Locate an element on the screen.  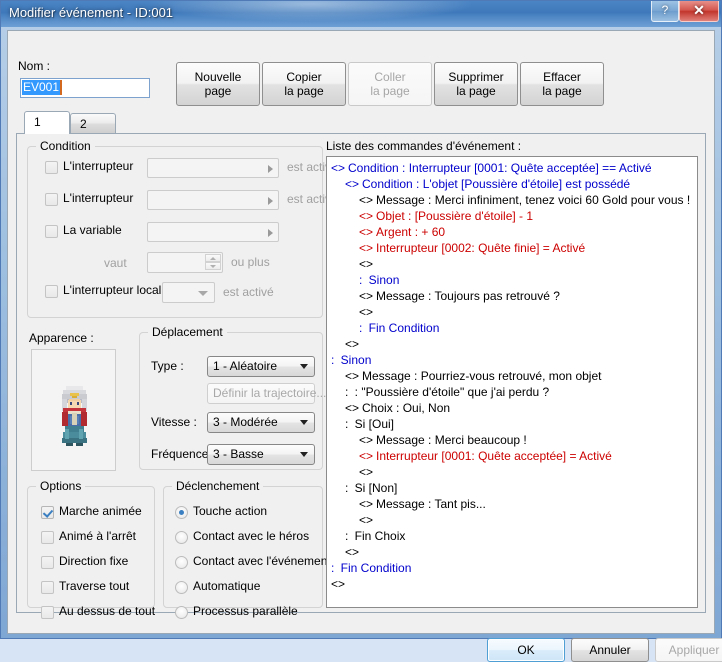
options-legend: Options is located at coordinates (61, 486).